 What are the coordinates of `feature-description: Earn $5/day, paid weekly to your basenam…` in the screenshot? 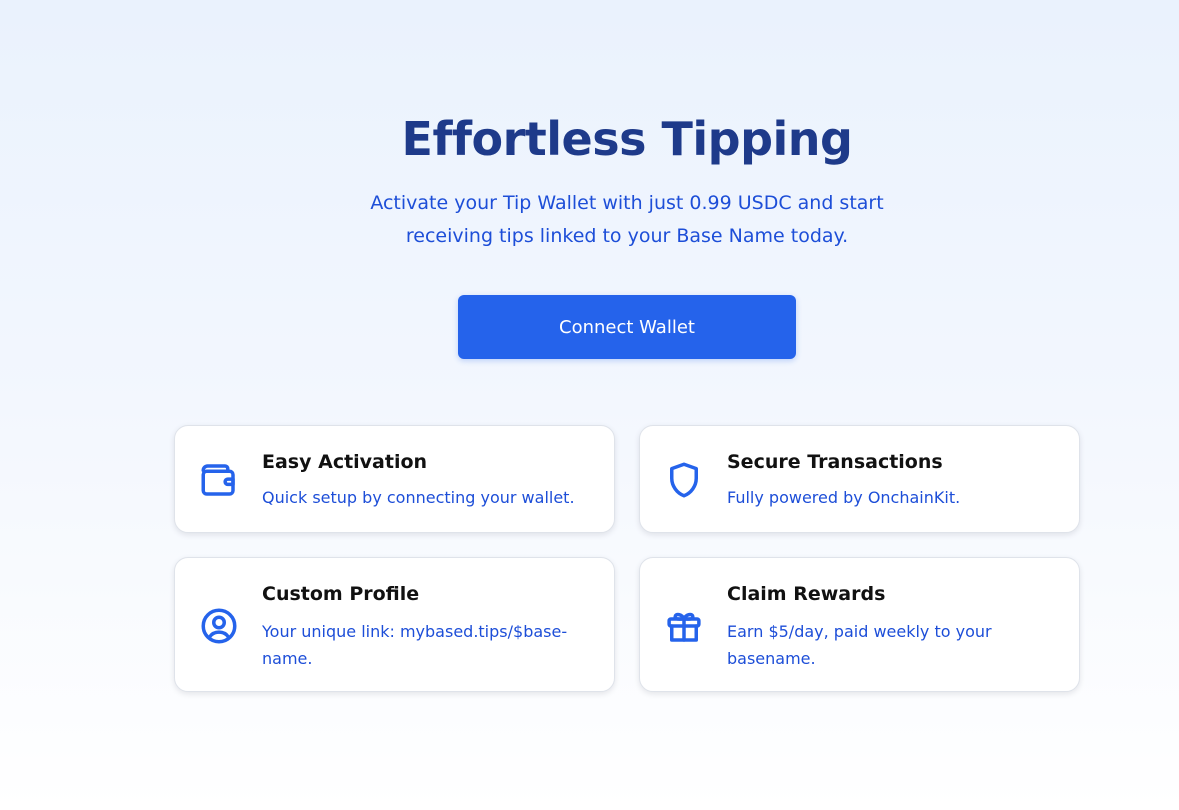 It's located at (859, 645).